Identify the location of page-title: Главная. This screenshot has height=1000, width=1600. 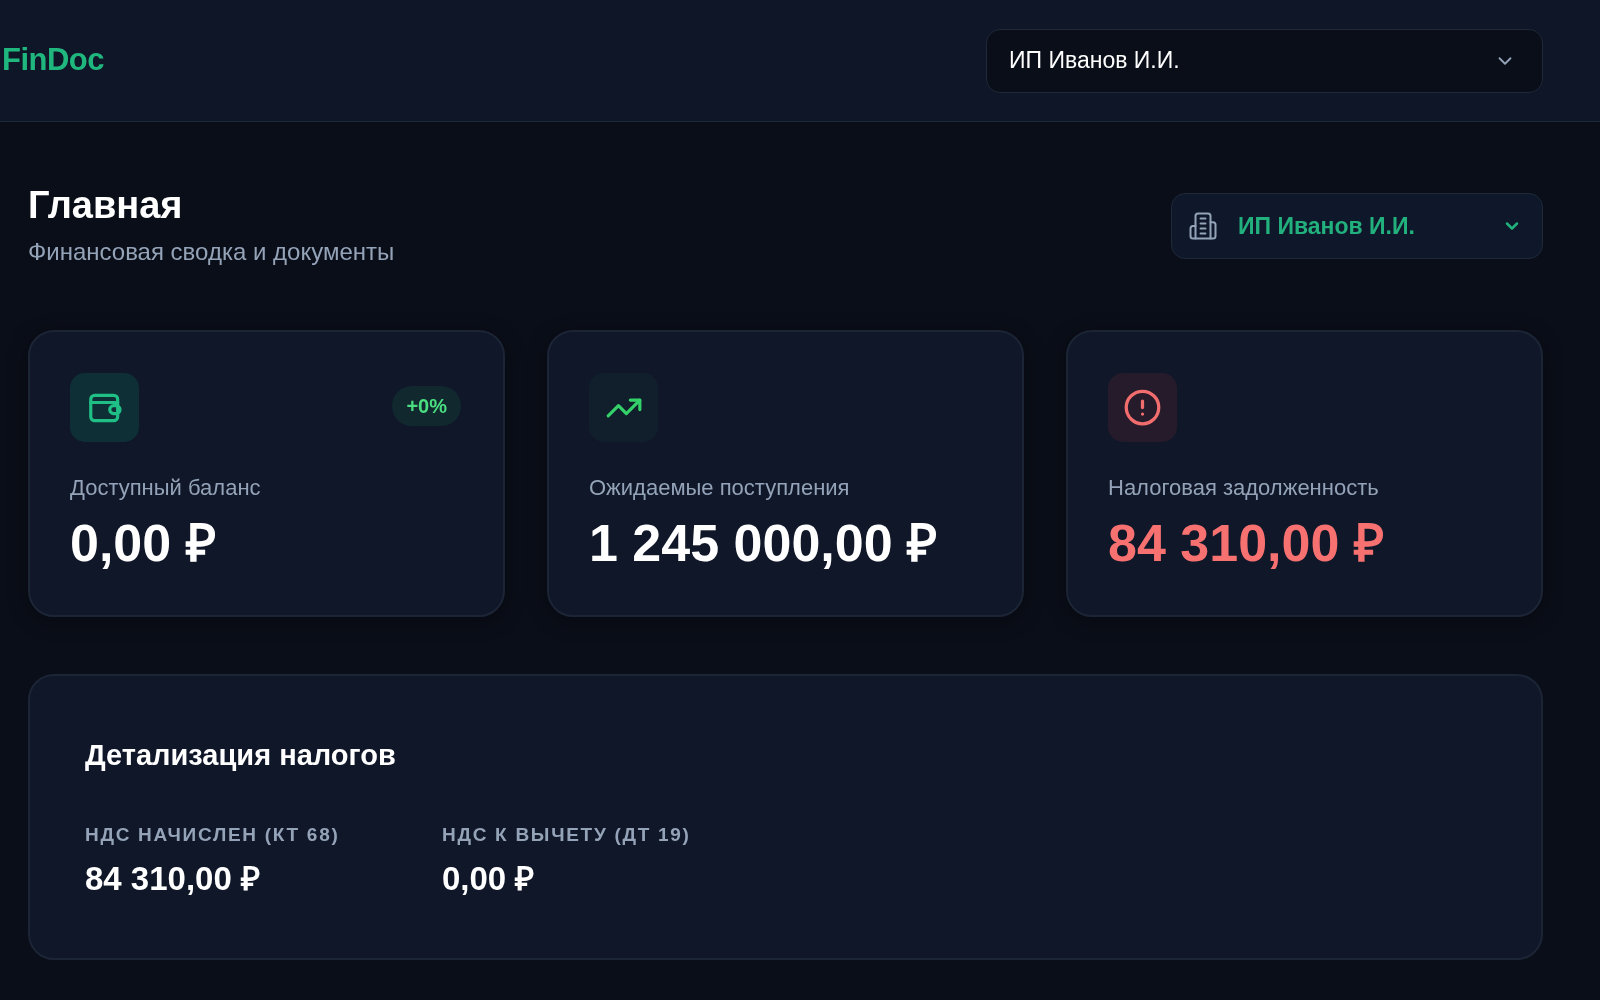
(106, 205).